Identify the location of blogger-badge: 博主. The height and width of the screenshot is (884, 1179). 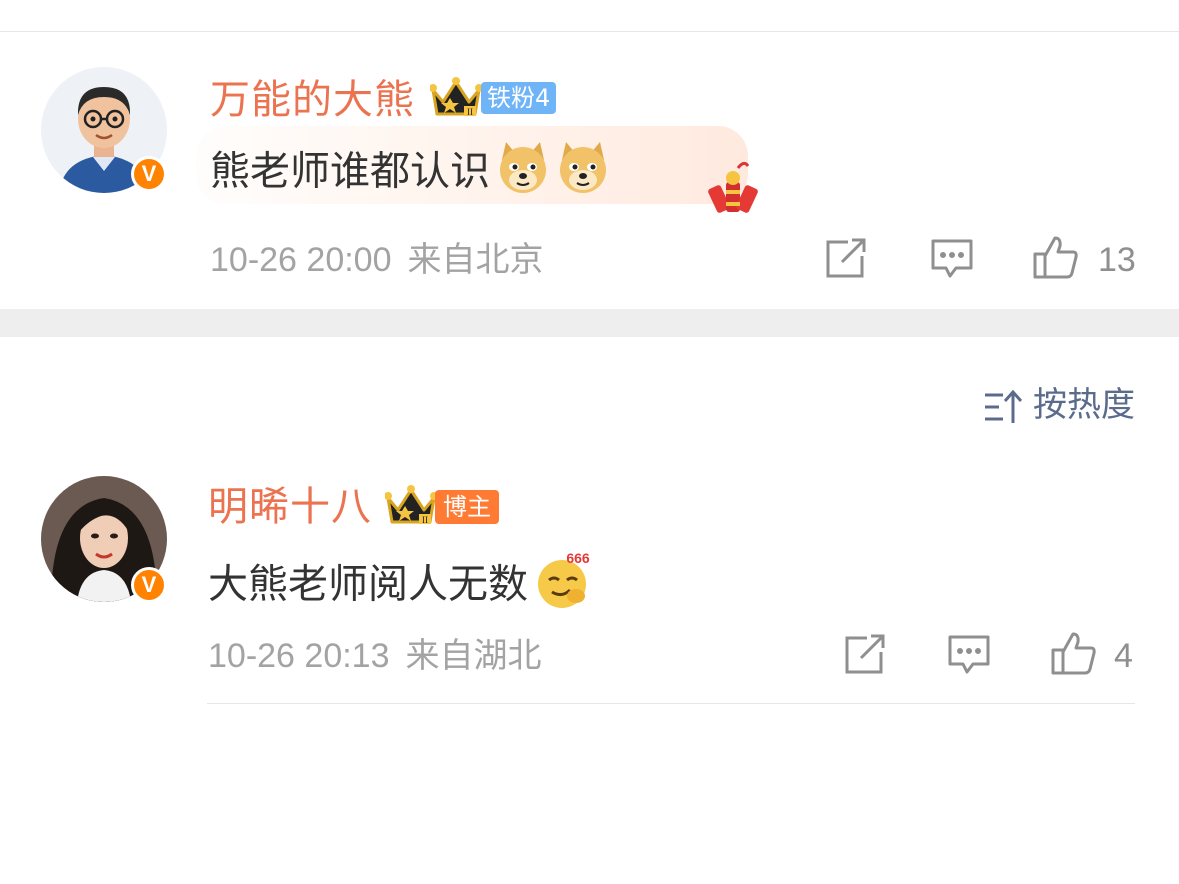
(467, 507).